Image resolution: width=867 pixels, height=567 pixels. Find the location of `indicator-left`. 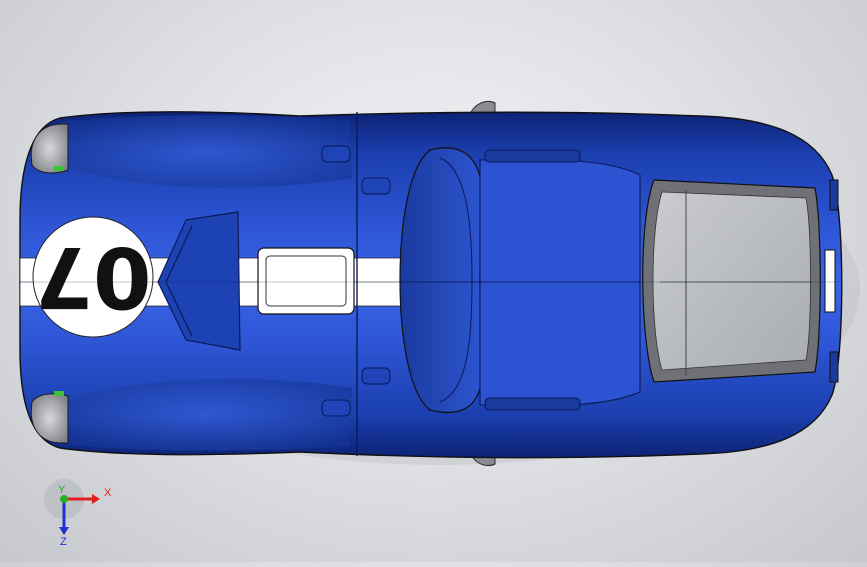

indicator-left is located at coordinates (59, 168).